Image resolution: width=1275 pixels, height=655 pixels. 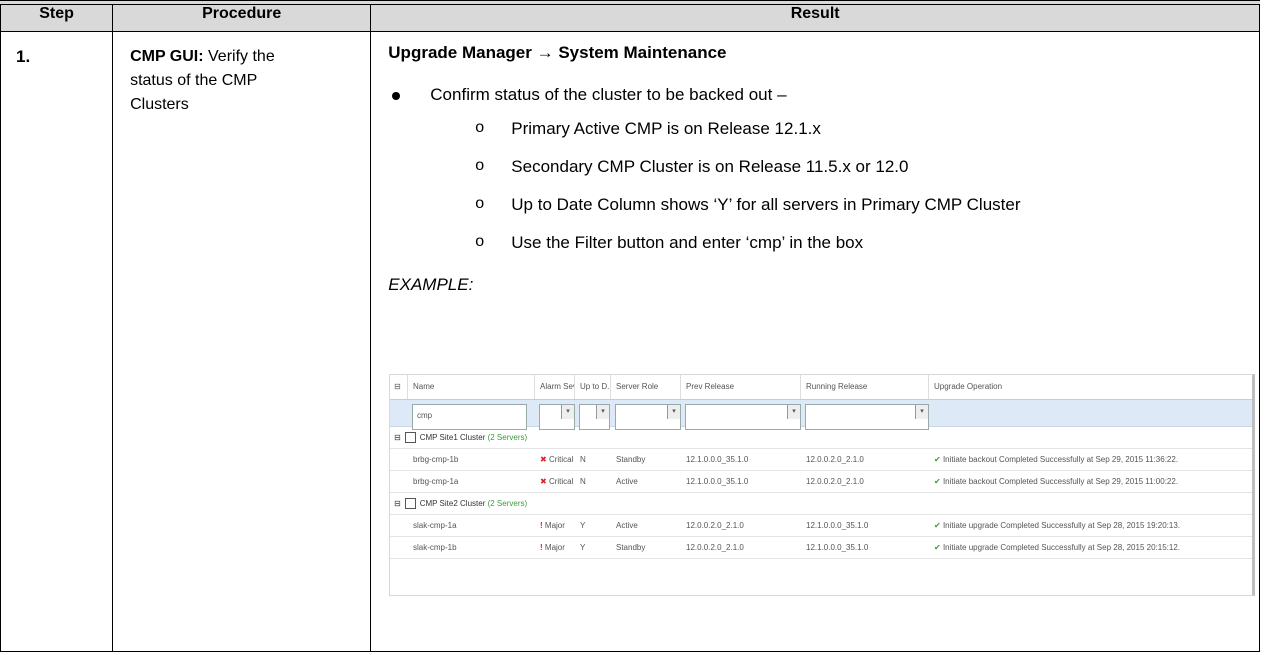 What do you see at coordinates (469, 417) in the screenshot?
I see `name-filter-input: cmp` at bounding box center [469, 417].